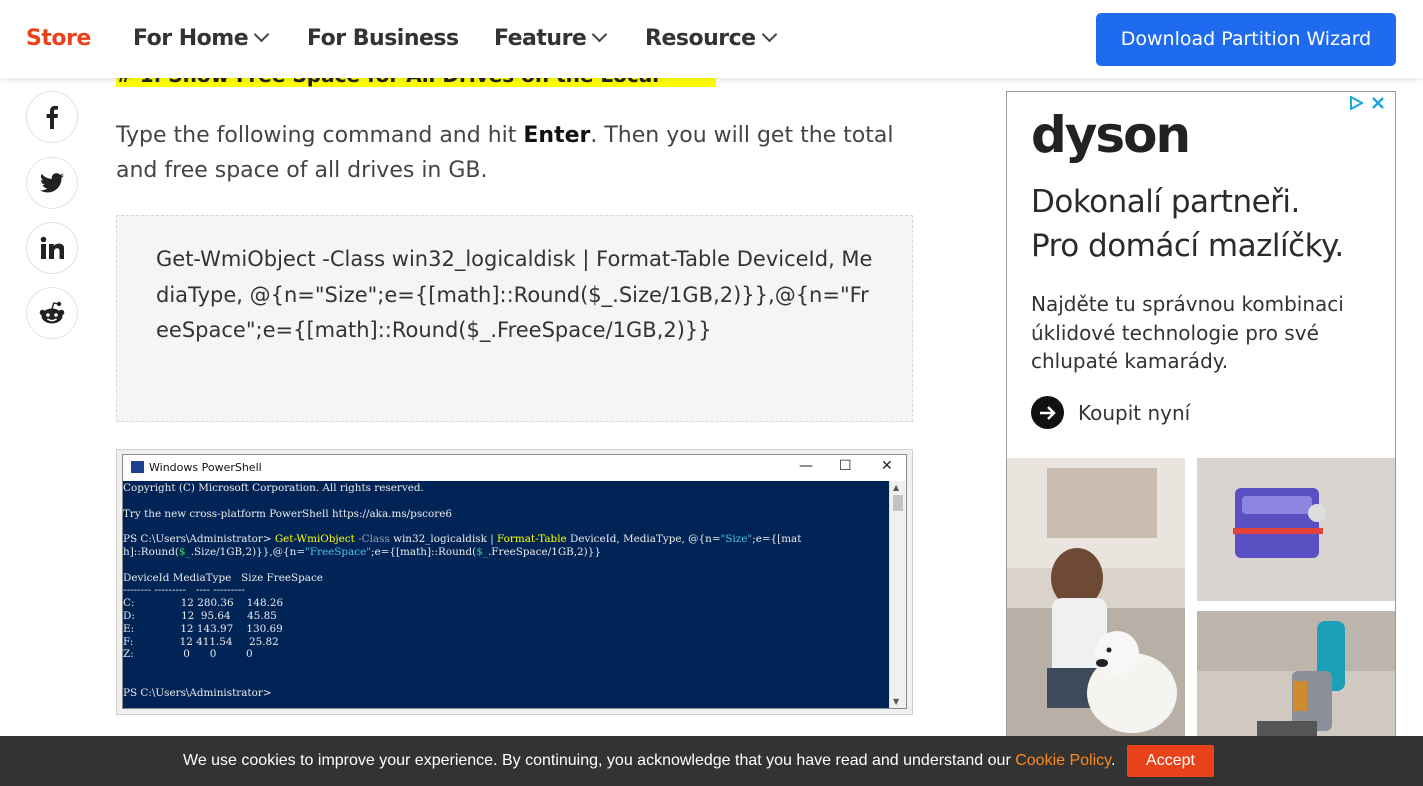 This screenshot has width=1423, height=786. I want to click on ad-cta-button: Koupit nyní, so click(1110, 412).